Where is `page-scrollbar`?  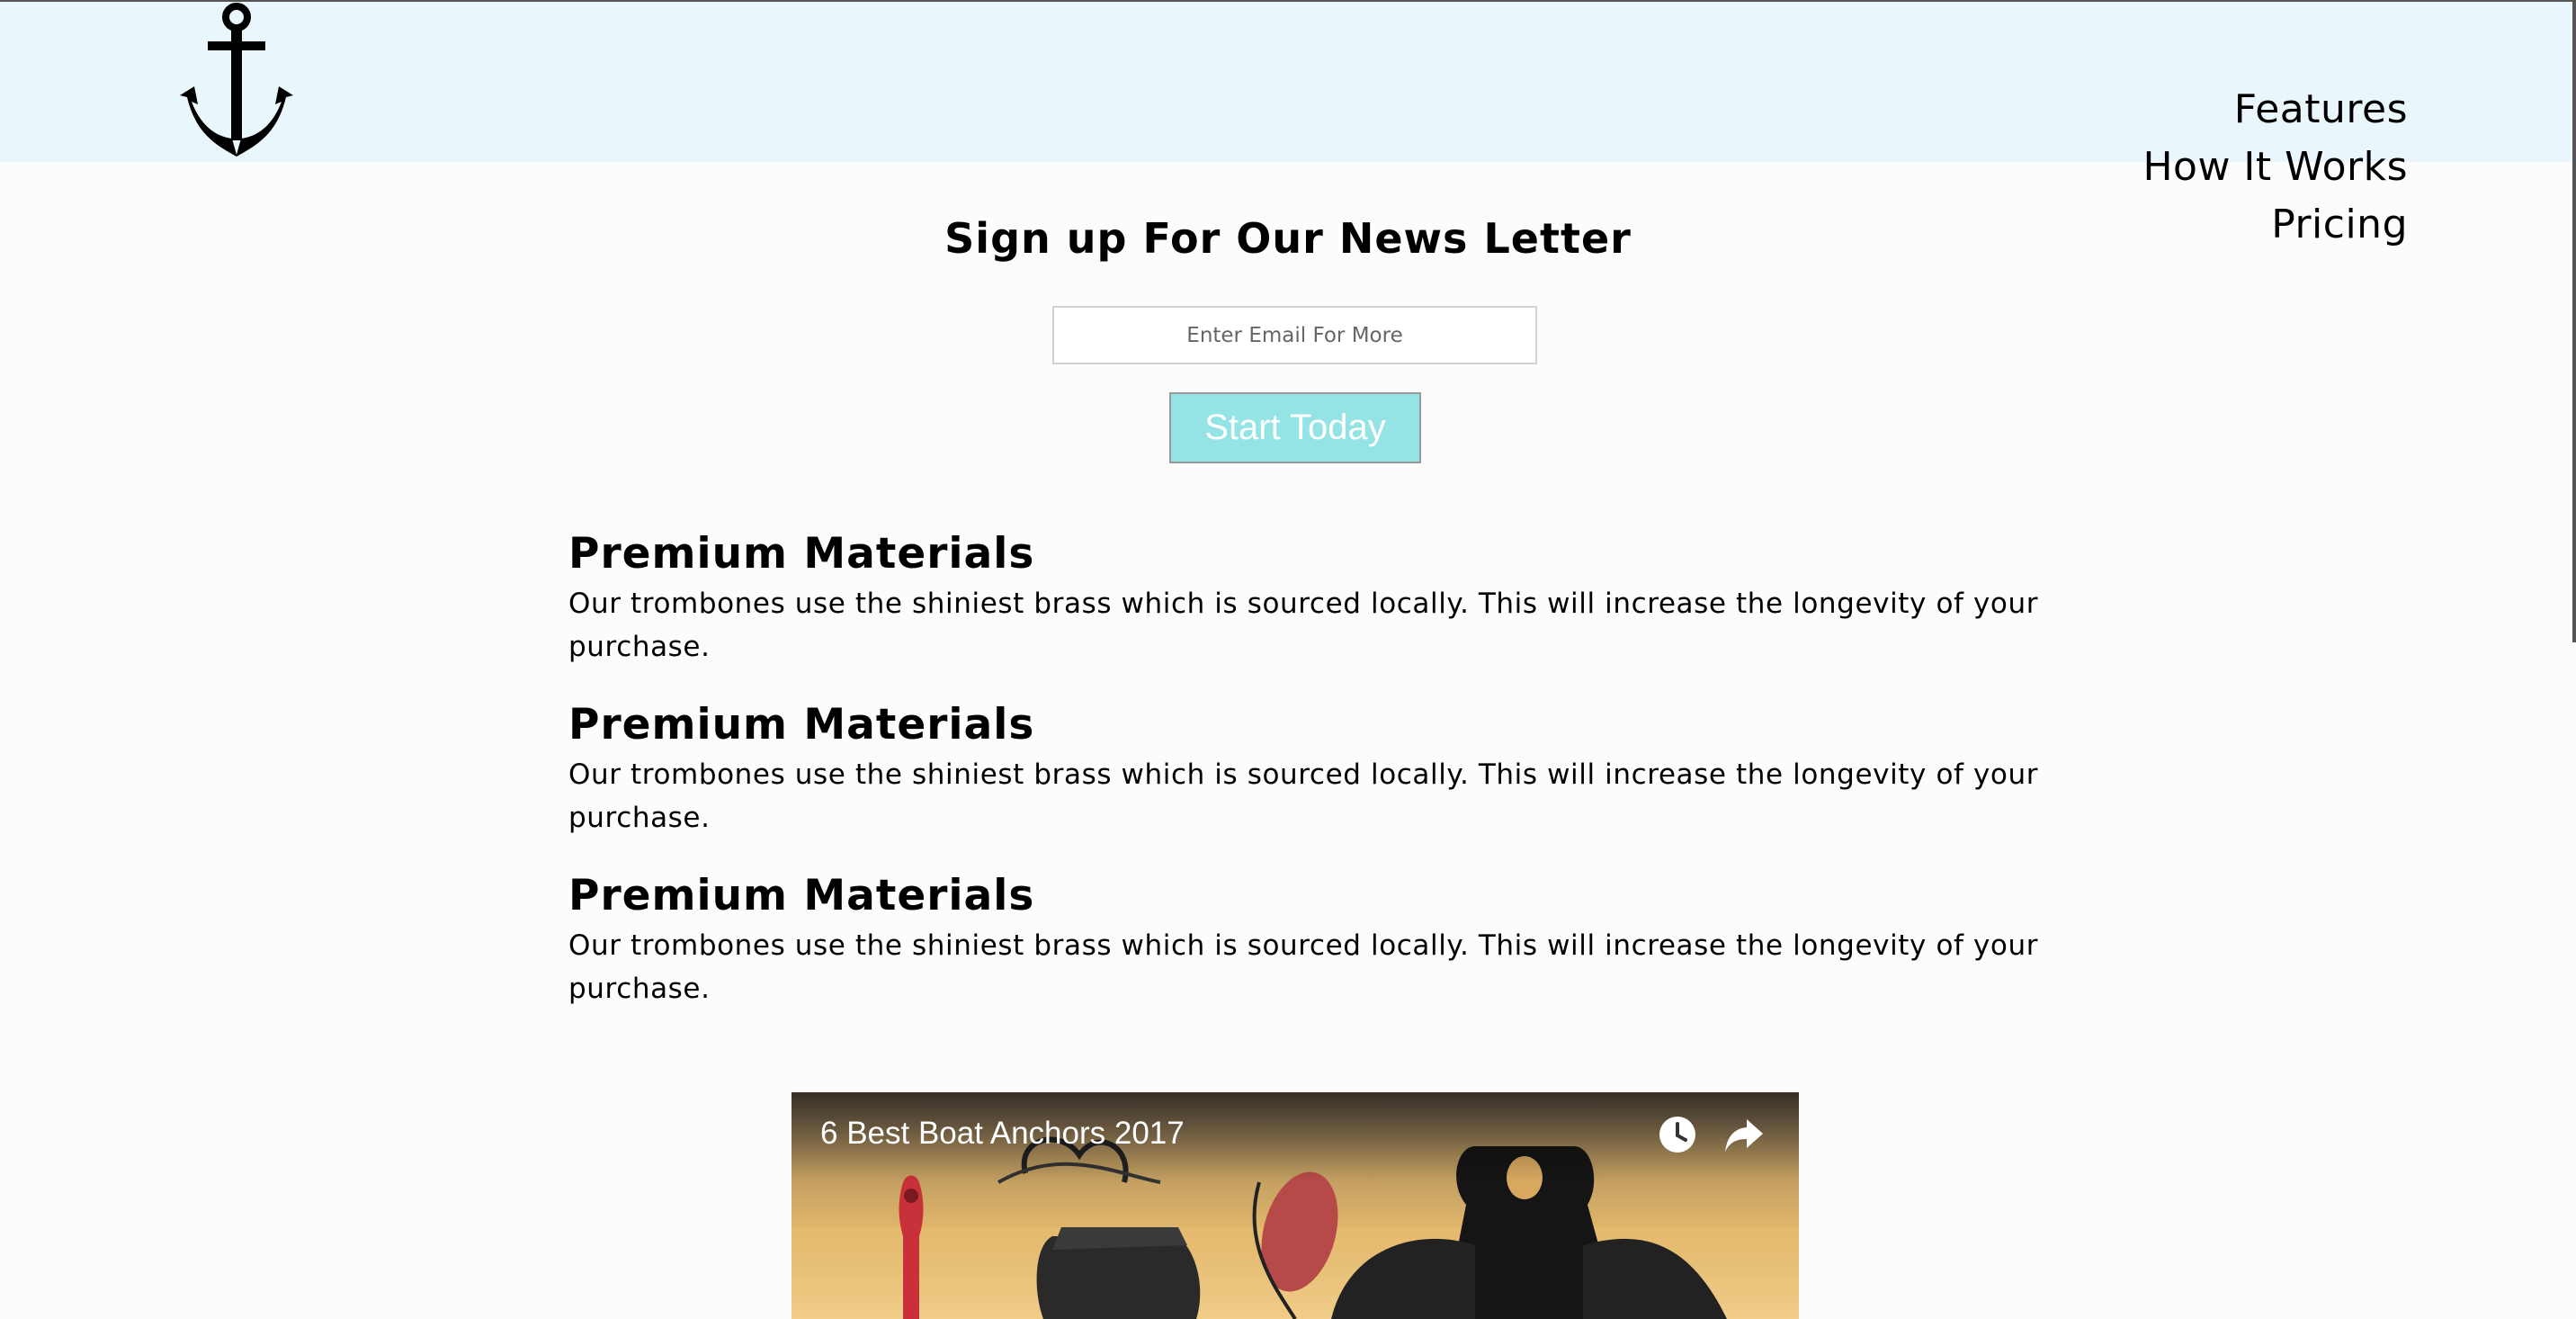
page-scrollbar is located at coordinates (2574, 321).